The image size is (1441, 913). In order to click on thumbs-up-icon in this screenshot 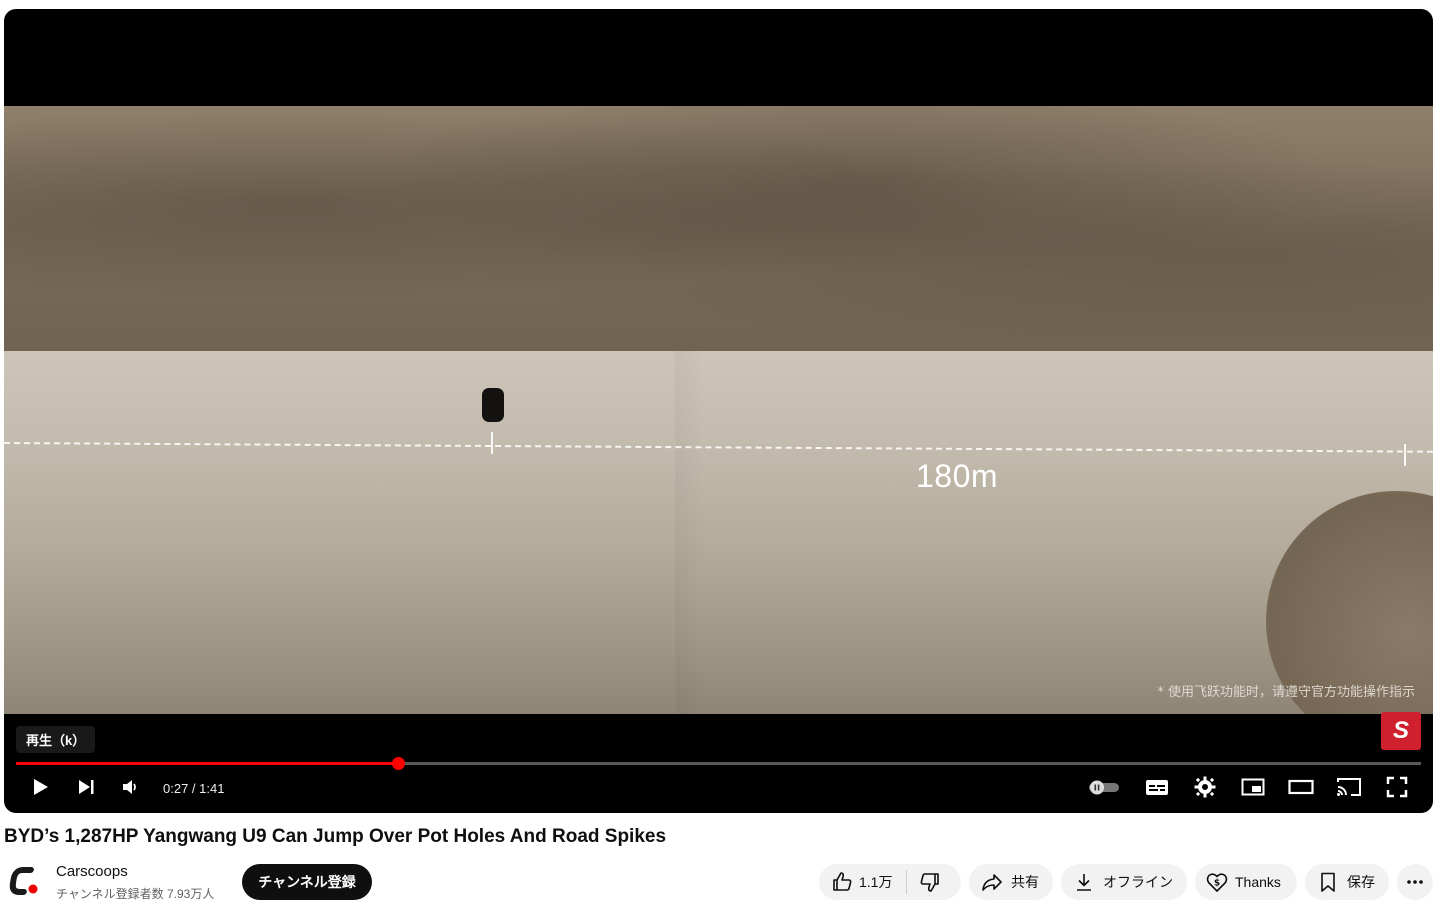, I will do `click(842, 882)`.